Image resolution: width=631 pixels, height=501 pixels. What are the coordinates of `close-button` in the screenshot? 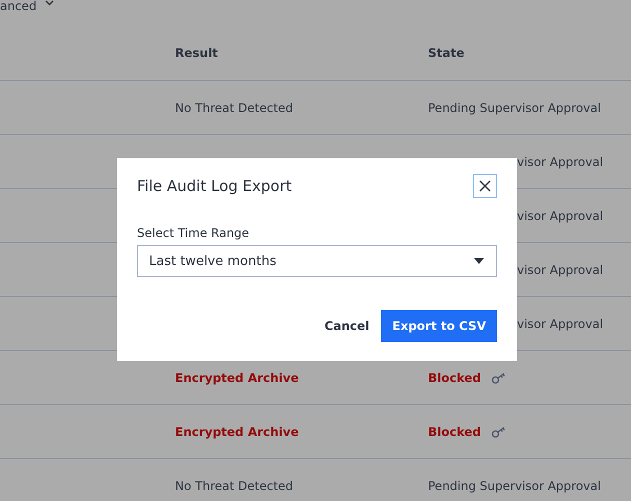 It's located at (485, 186).